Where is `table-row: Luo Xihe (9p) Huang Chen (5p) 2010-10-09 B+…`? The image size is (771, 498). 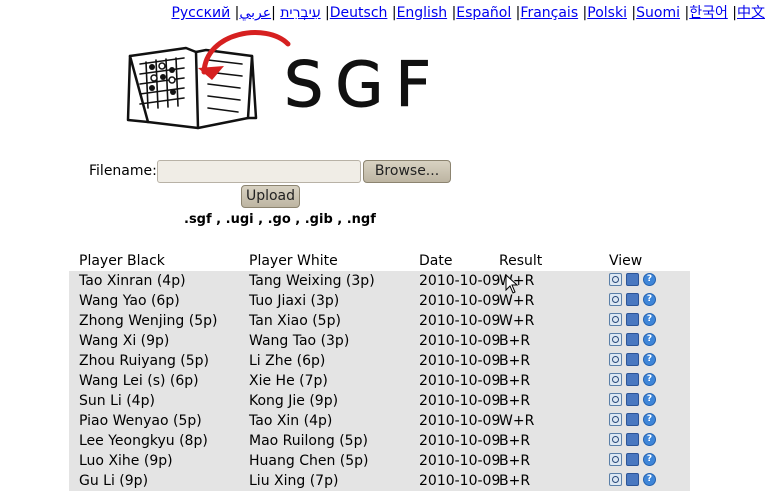 table-row: Luo Xihe (9p) Huang Chen (5p) 2010-10-09 B+… is located at coordinates (379, 461).